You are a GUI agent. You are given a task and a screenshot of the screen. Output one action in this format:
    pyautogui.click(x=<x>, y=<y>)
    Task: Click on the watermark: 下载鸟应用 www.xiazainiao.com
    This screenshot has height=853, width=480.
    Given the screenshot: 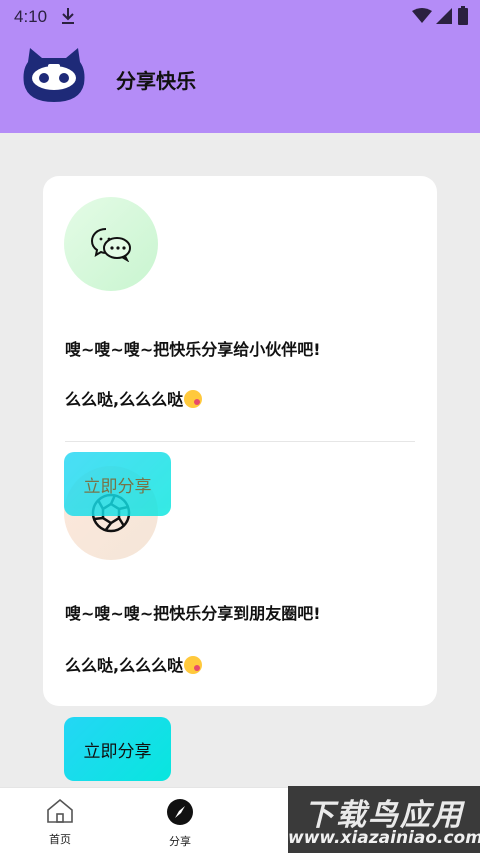 What is the action you would take?
    pyautogui.click(x=384, y=819)
    